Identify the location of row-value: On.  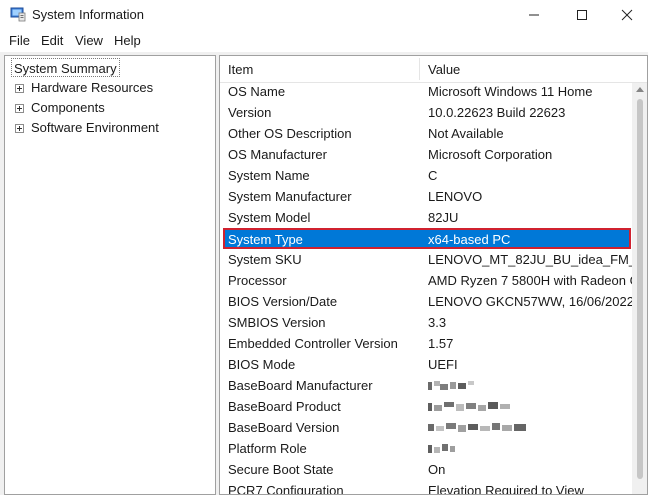
(437, 469).